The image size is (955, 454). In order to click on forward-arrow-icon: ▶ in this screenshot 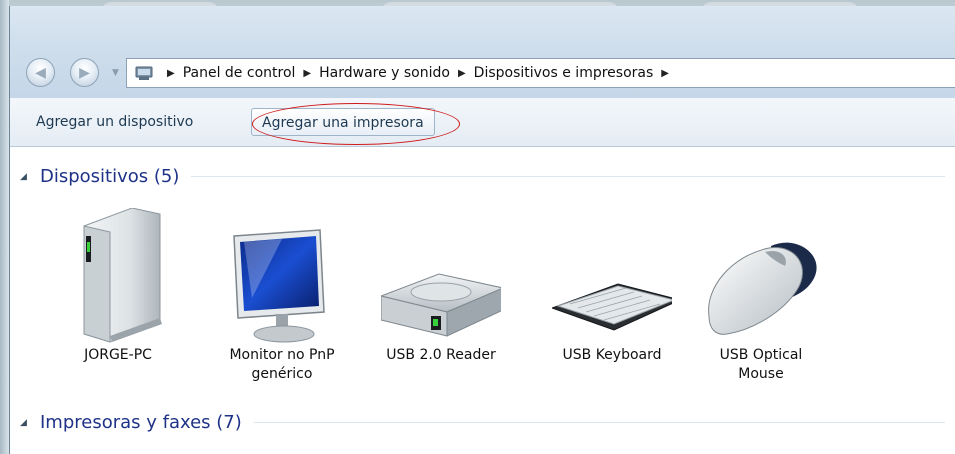, I will do `click(84, 72)`.